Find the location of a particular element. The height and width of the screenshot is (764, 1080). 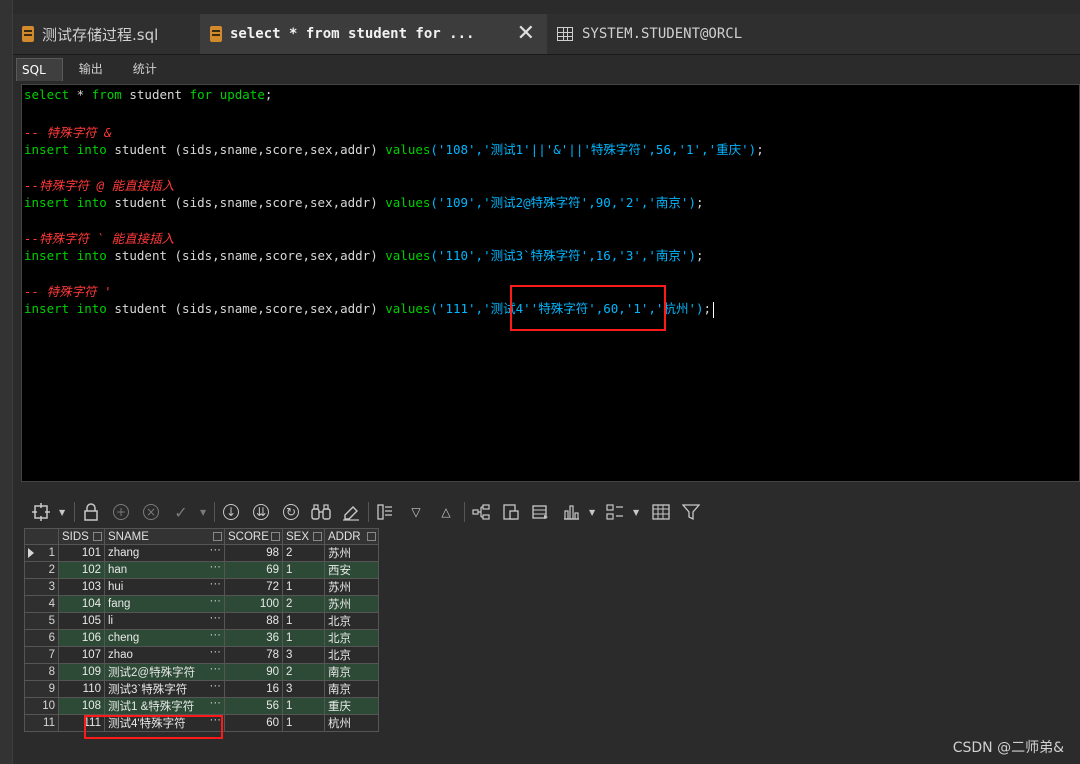

cell-sname: fang ··· is located at coordinates (164, 604).